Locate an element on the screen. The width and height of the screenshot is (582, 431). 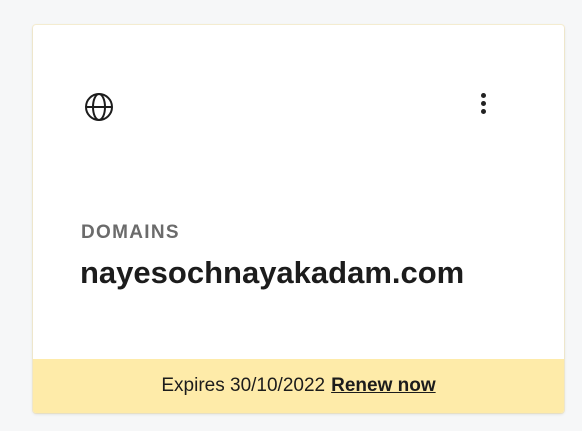
globe-icon is located at coordinates (99, 107).